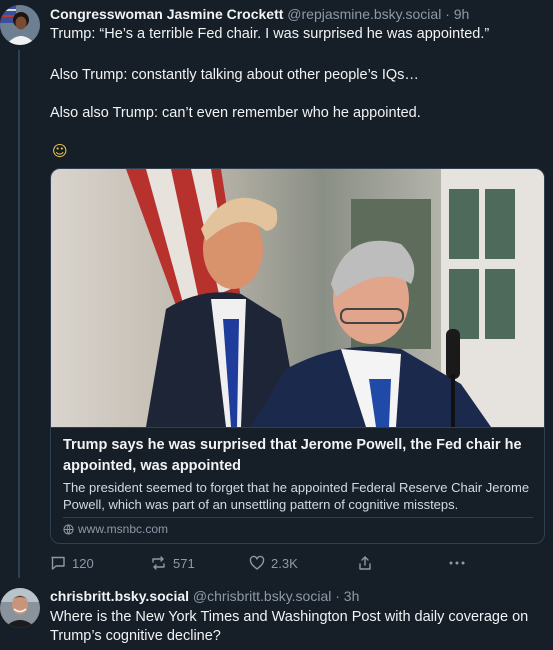 Image resolution: width=553 pixels, height=650 pixels. Describe the element at coordinates (83, 563) in the screenshot. I see `reply-count: 120` at that location.